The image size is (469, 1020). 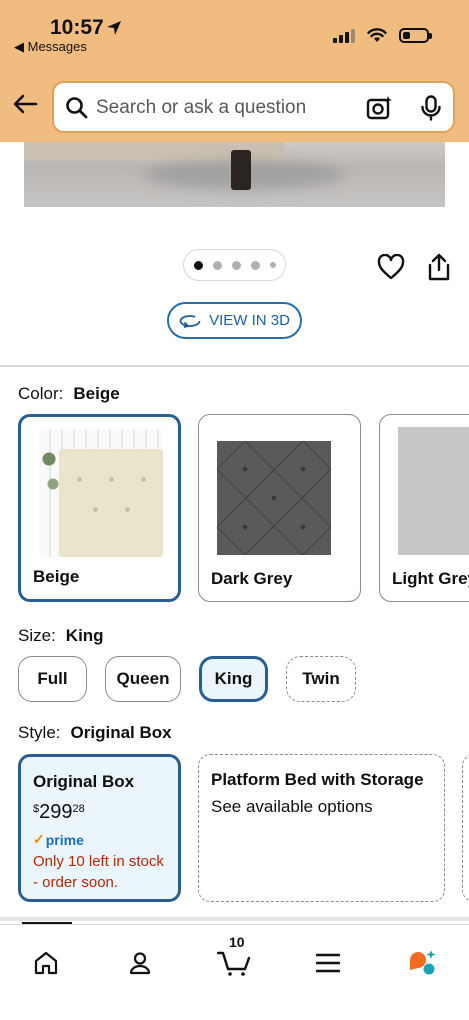 I want to click on prime-check-icon: ✓, so click(x=39, y=839).